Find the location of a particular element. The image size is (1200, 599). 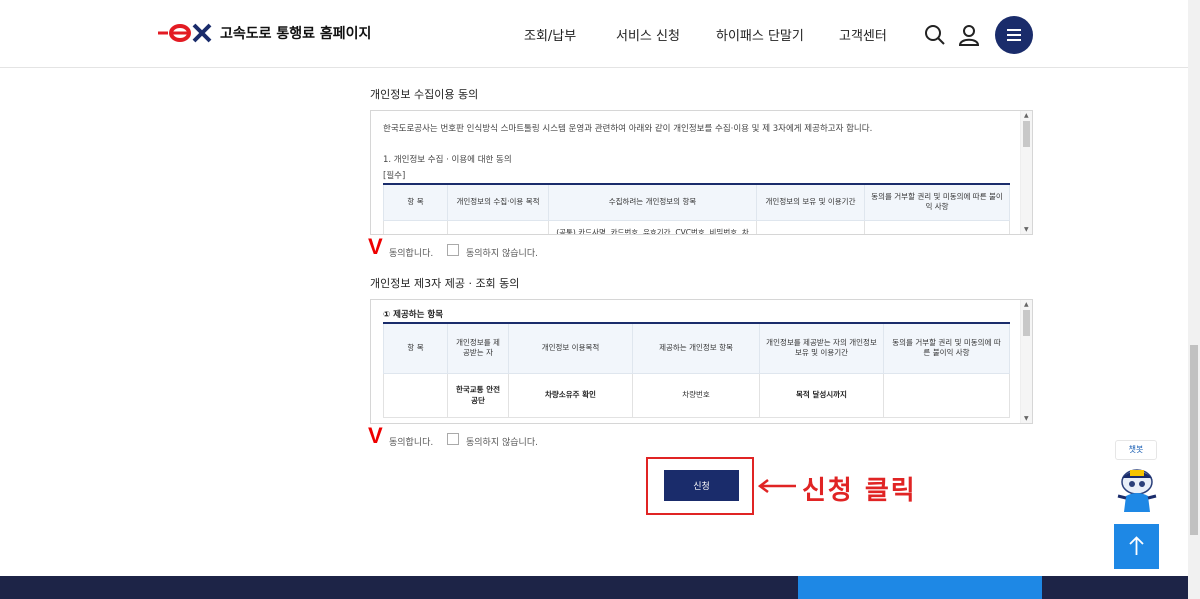

table-cell: (공통) 카드사명, 카드번호, 유효기간, CVC번호, 비밀번호, 차 is located at coordinates (652, 226).